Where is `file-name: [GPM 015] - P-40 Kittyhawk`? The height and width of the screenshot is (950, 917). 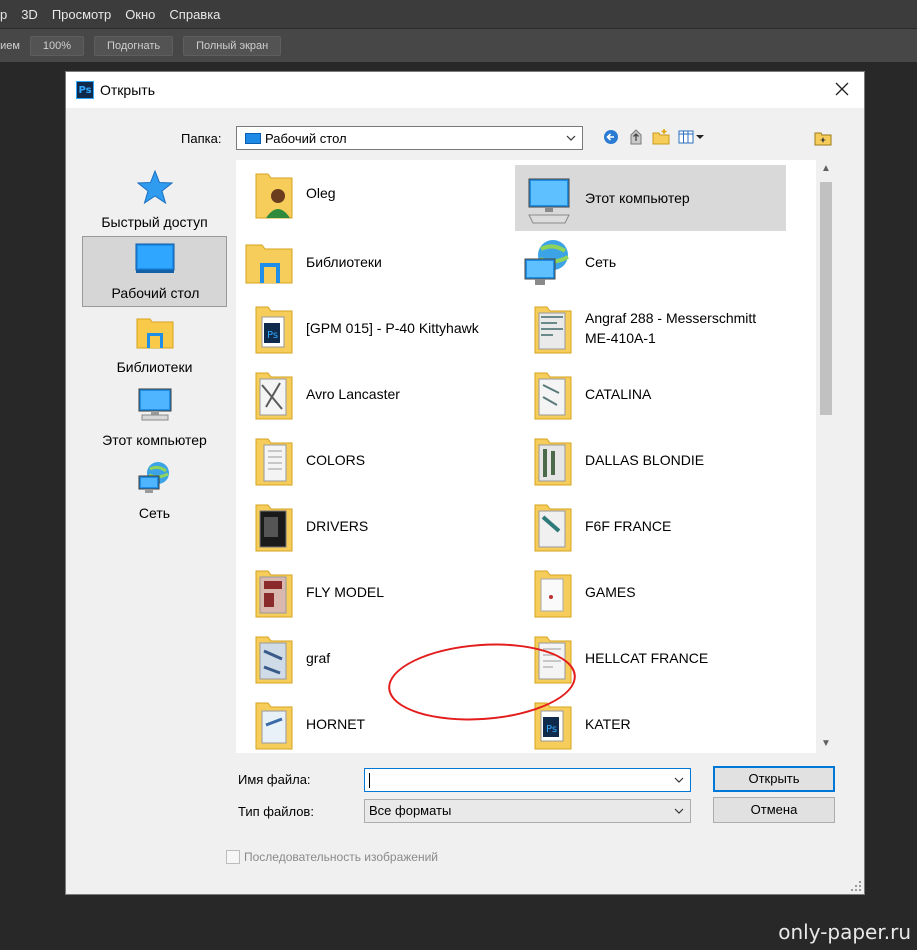 file-name: [GPM 015] - P-40 Kittyhawk is located at coordinates (392, 328).